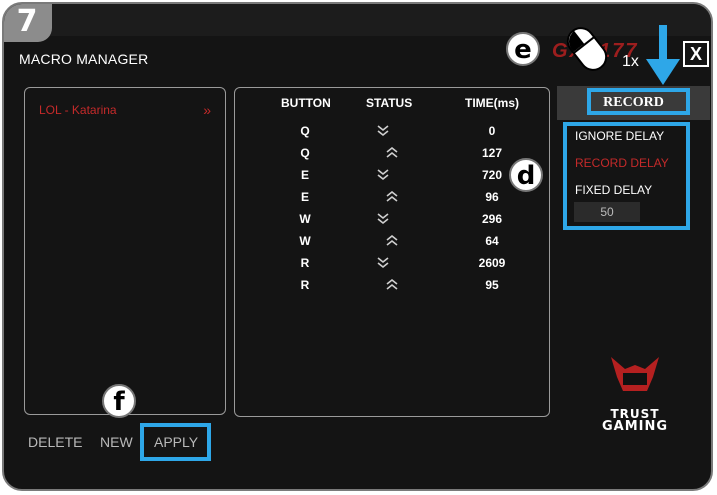  I want to click on page-title: MACRO MANAGER, so click(84, 59).